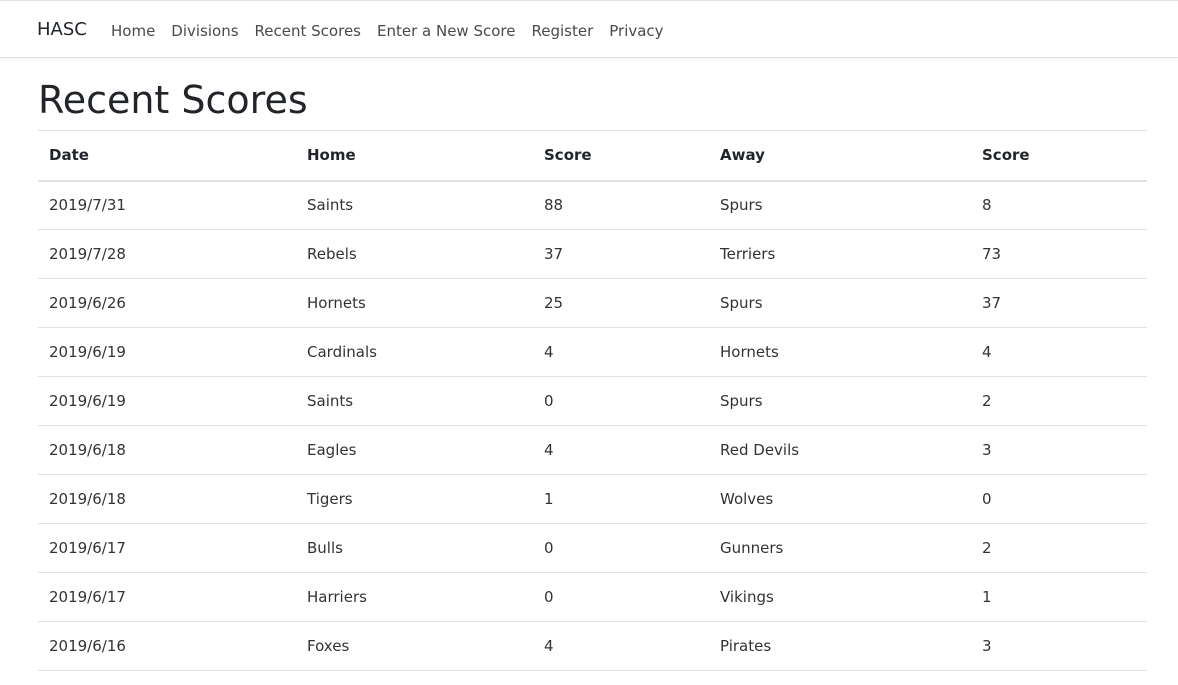 The image size is (1178, 685). I want to click on table-row: 2019/7/28 Rebels 37 Terriers 73, so click(592, 254).